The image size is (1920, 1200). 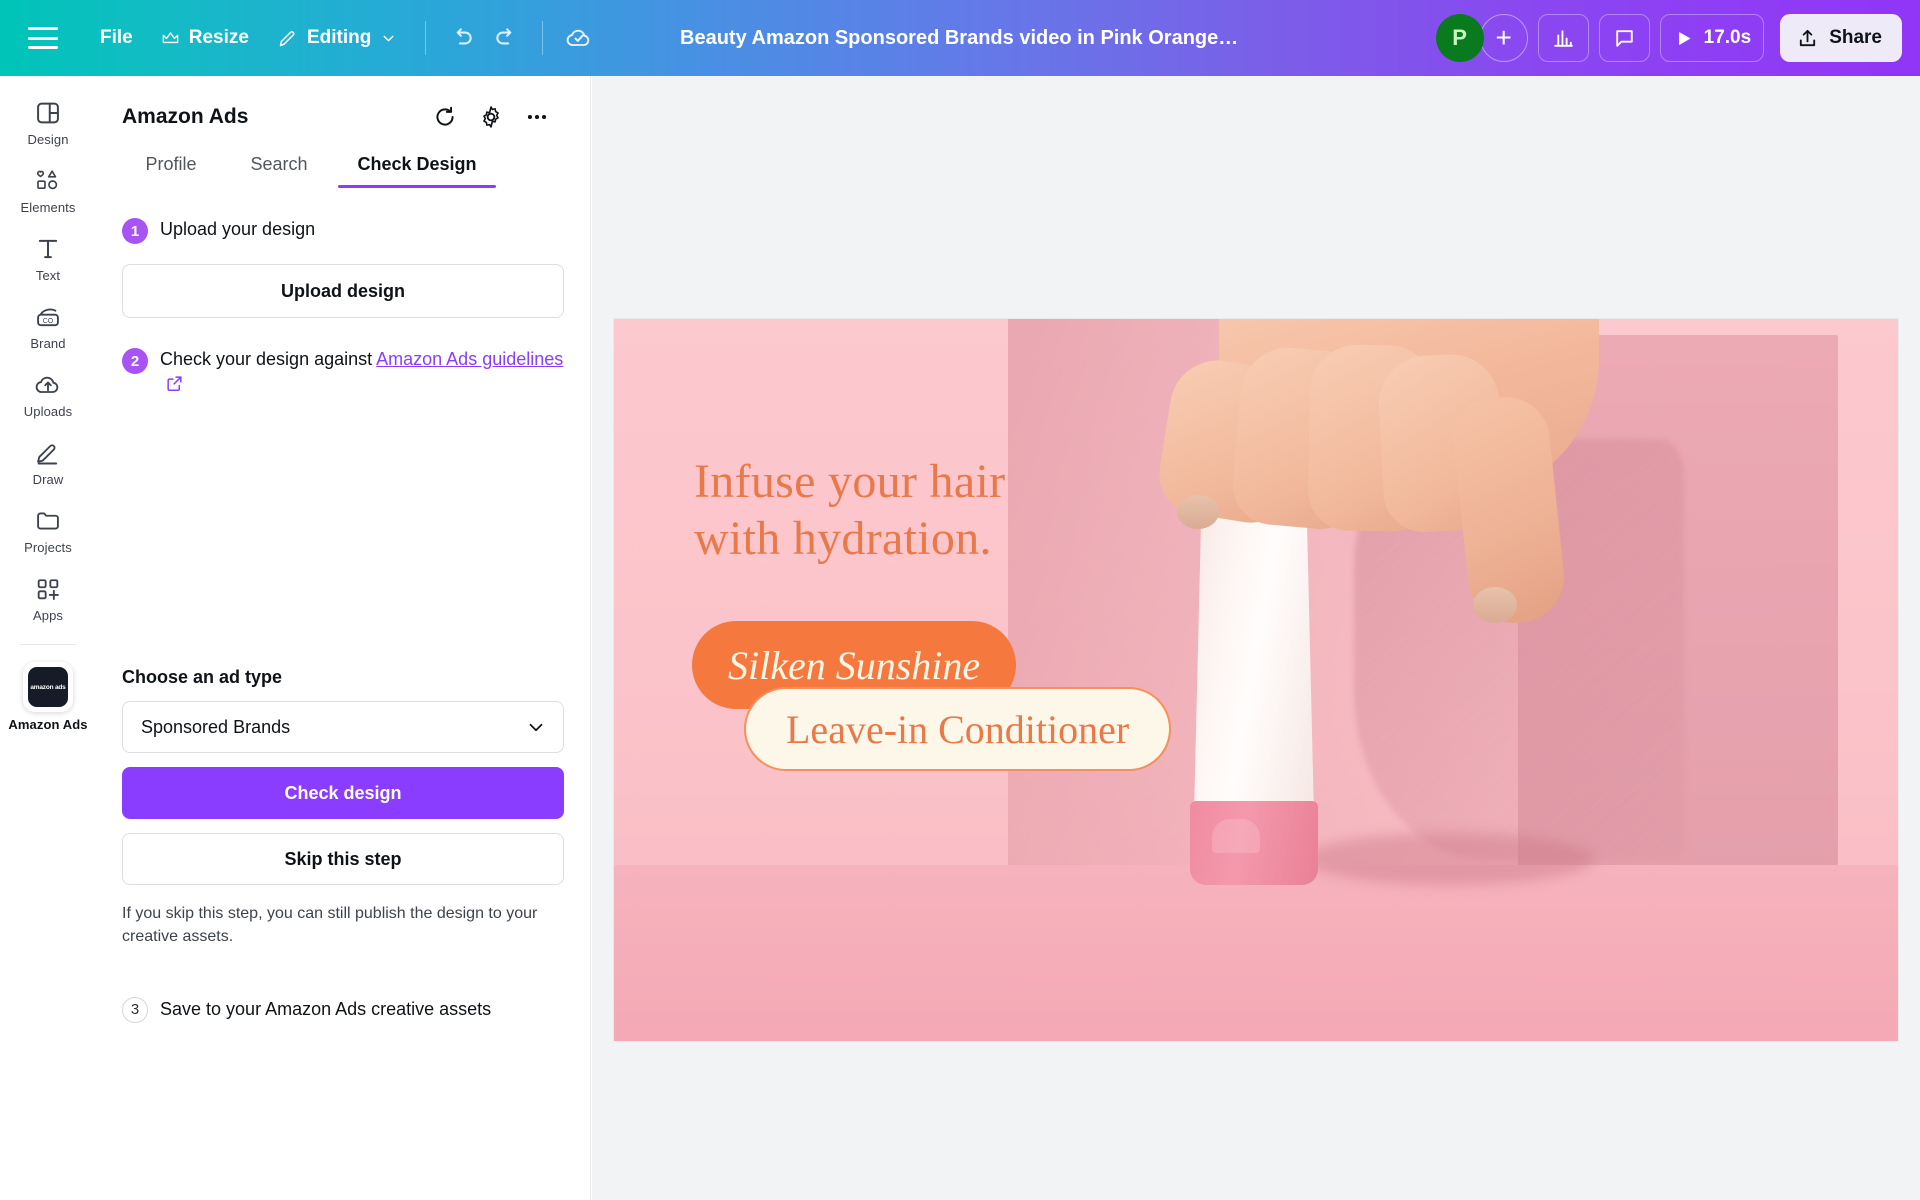 What do you see at coordinates (48, 317) in the screenshot?
I see `brand-icon: CO` at bounding box center [48, 317].